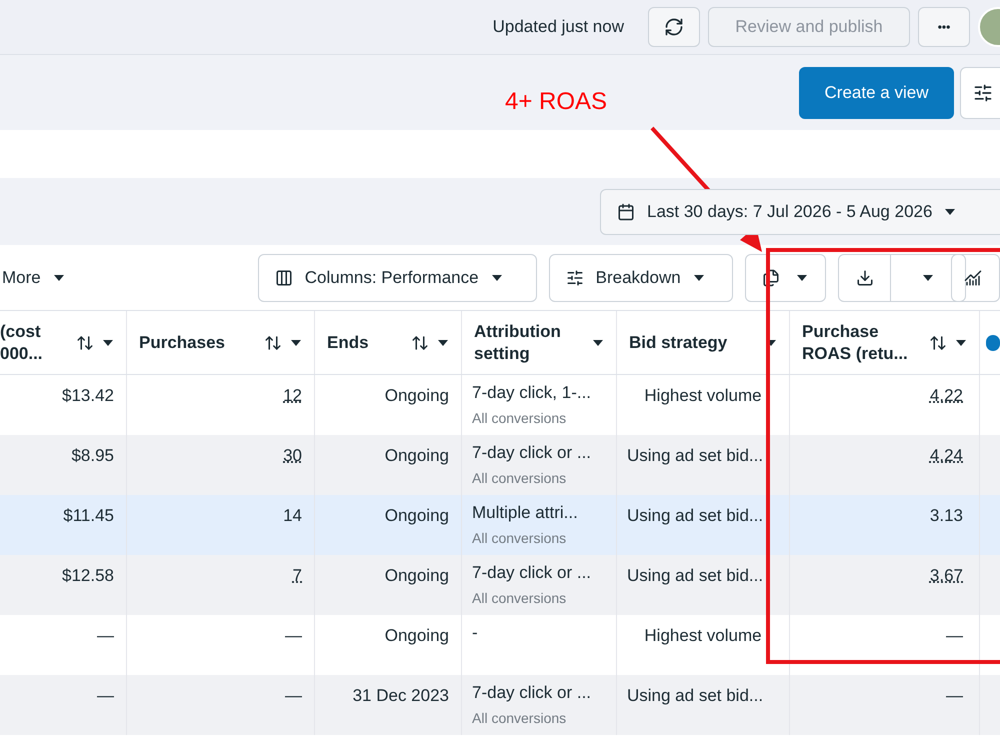 This screenshot has width=1000, height=750. What do you see at coordinates (800, 211) in the screenshot?
I see `date-range-picker: Last 30 days: 7 Jul 2026 - 5 Aug 2026` at bounding box center [800, 211].